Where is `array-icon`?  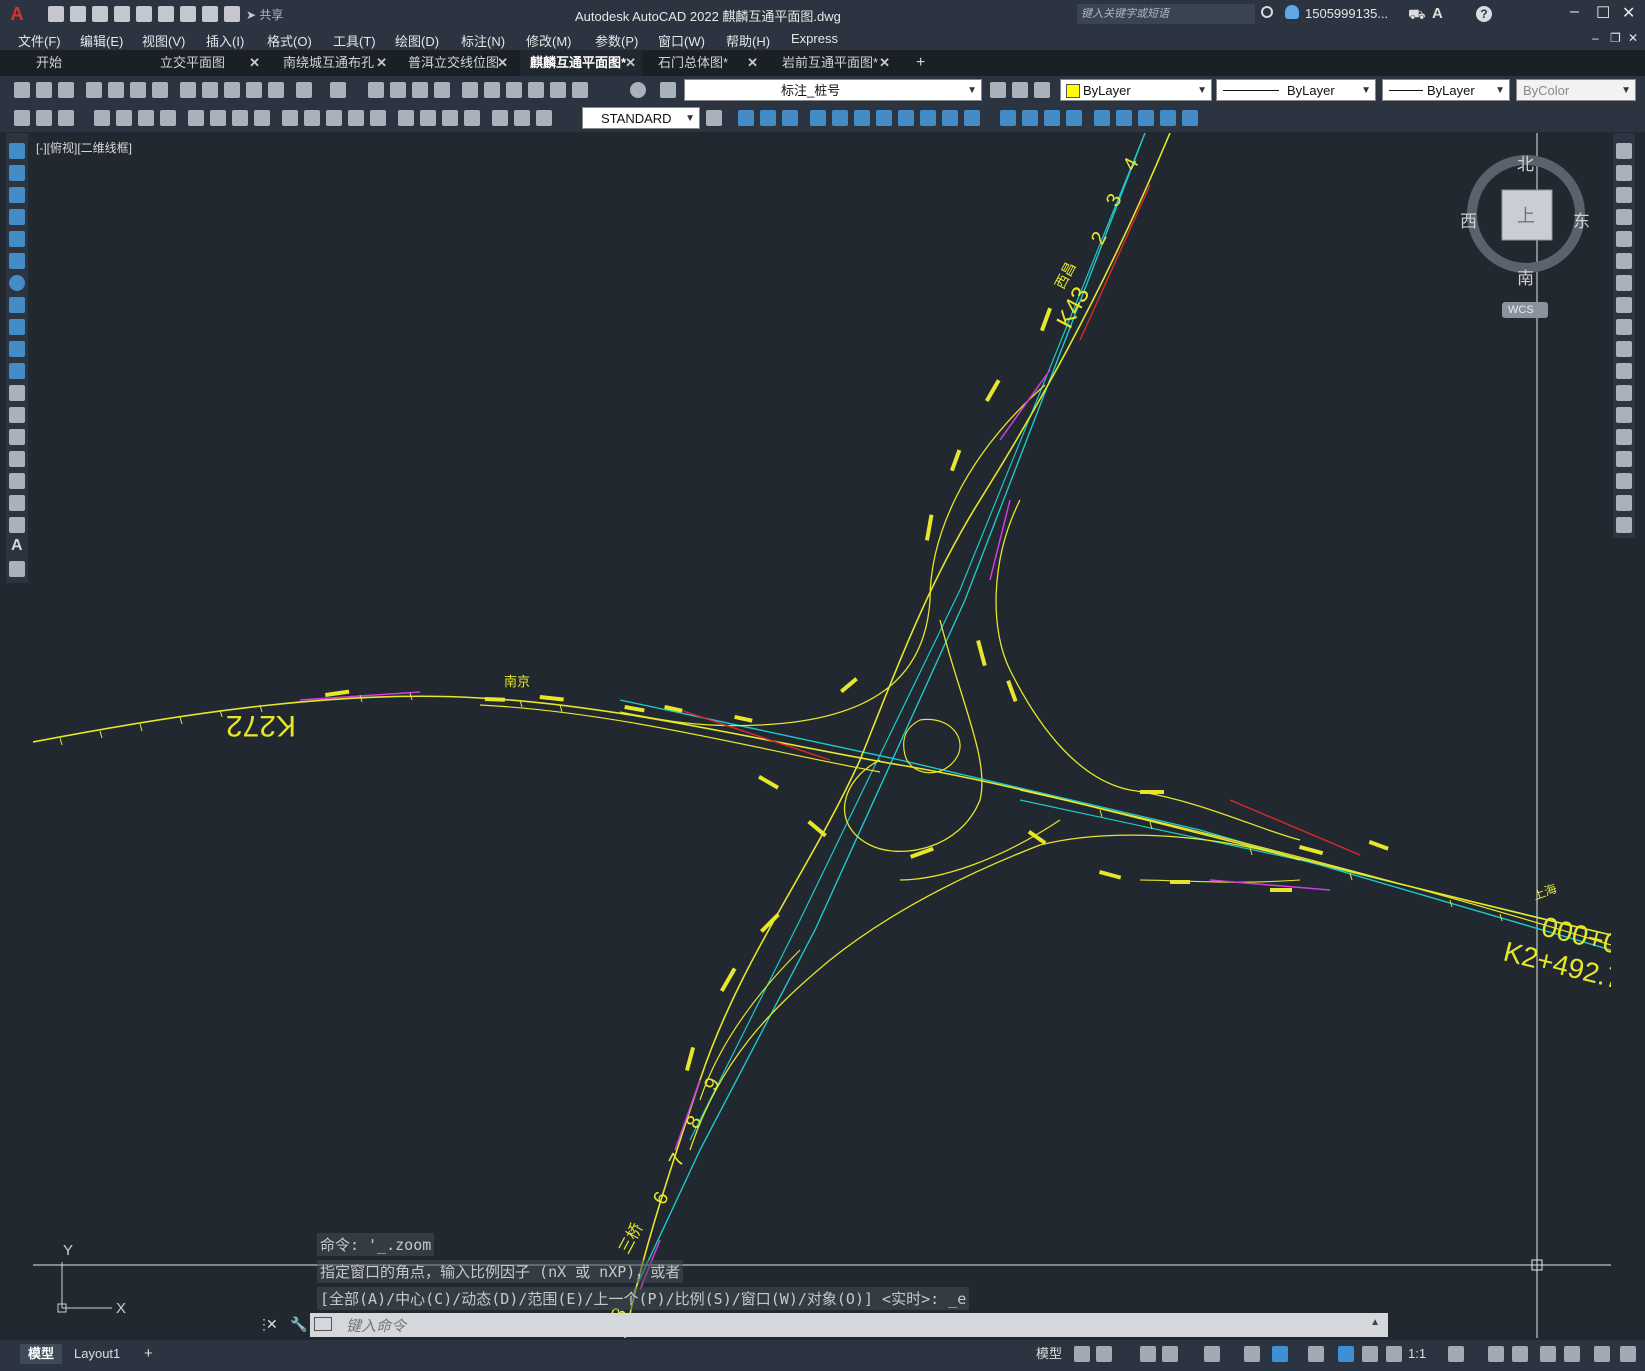
array-icon is located at coordinates (1624, 239).